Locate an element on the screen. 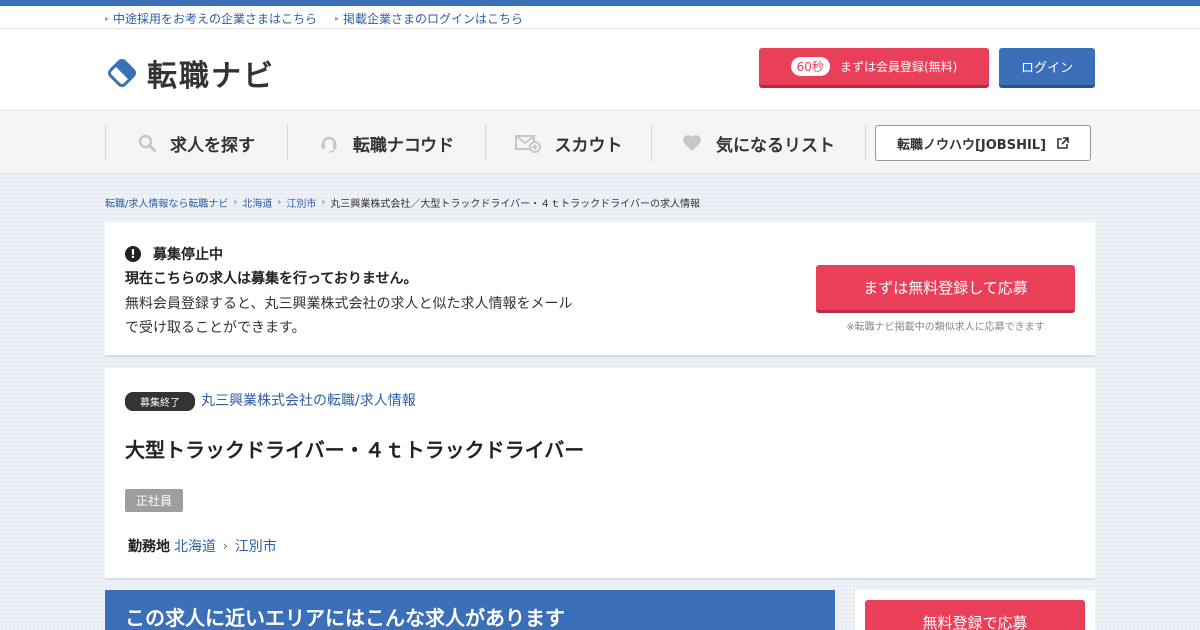 This screenshot has height=630, width=1200. jobshil-link-button: 転職ノウハウ[JOBSHIL] is located at coordinates (983, 143).